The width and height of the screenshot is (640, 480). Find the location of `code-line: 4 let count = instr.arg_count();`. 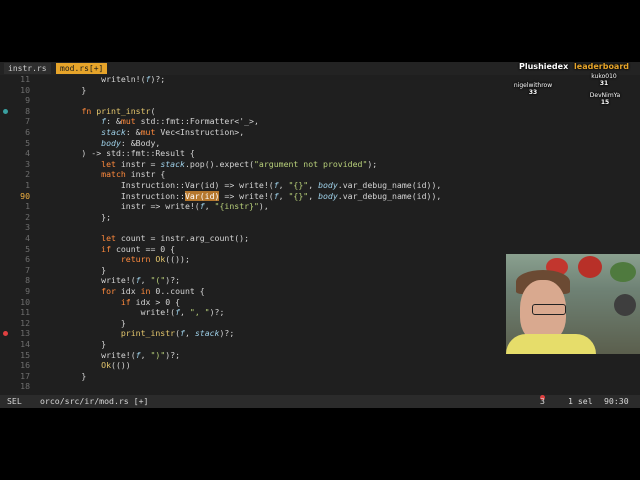

code-line: 4 let count = instr.arg_count(); is located at coordinates (320, 238).